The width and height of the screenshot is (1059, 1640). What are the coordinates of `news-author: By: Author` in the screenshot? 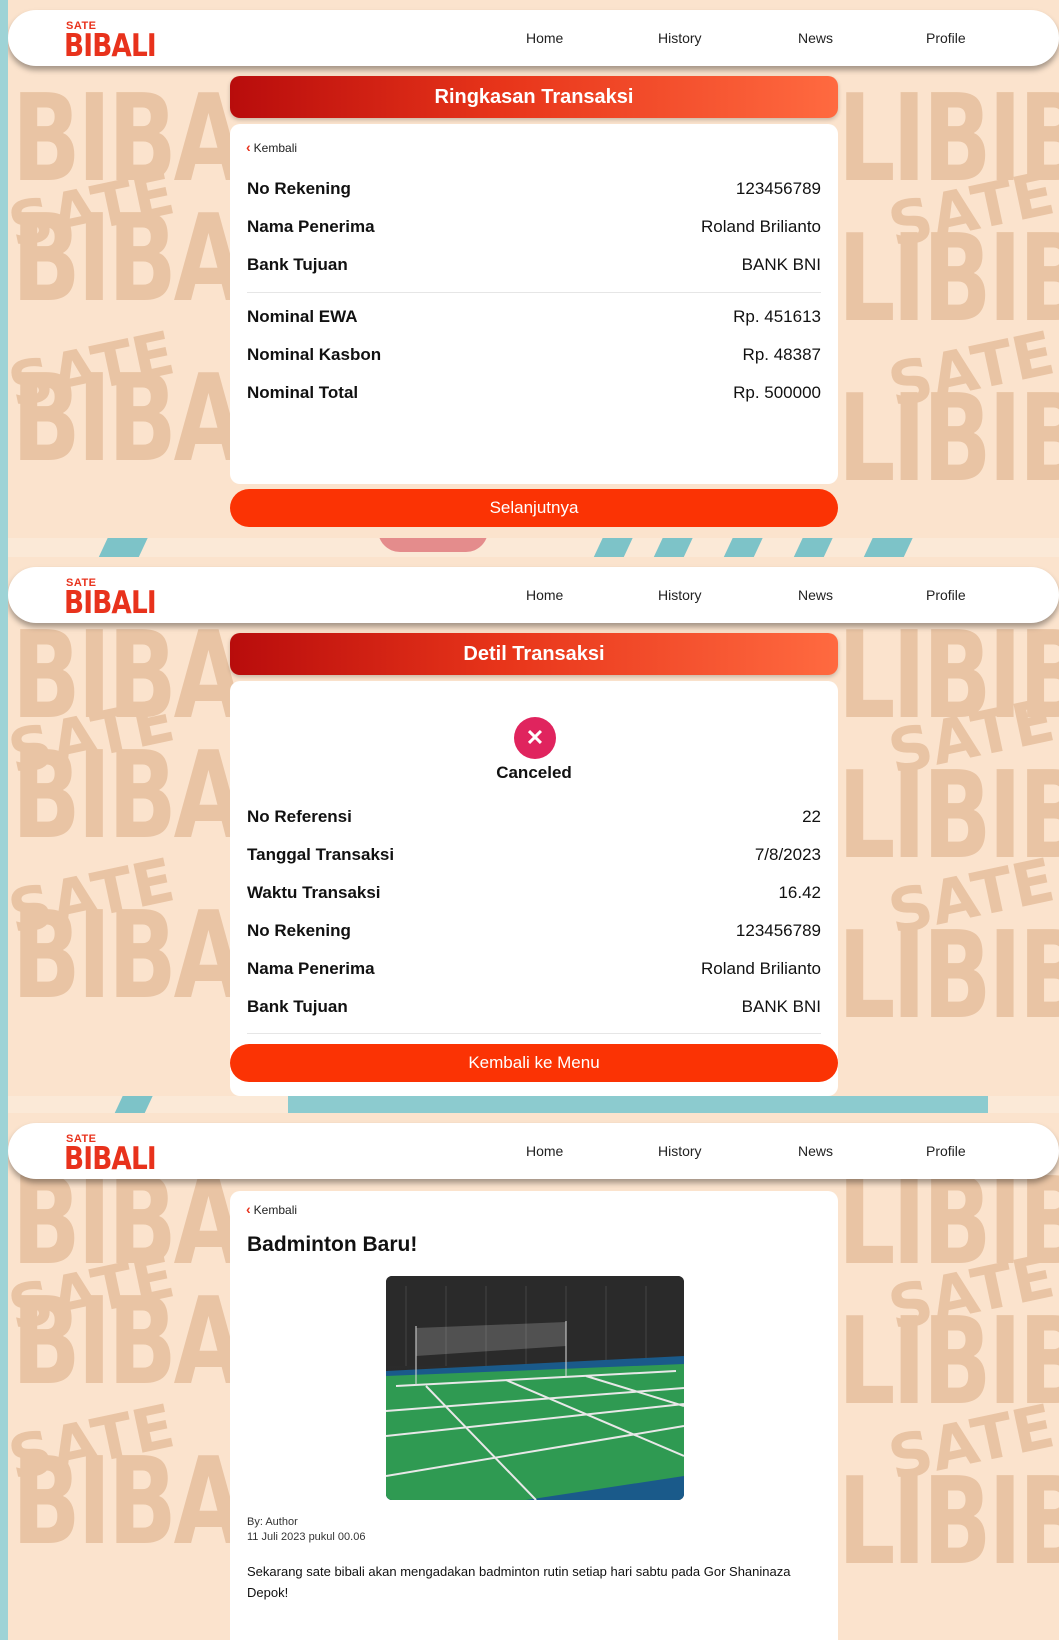 It's located at (272, 1522).